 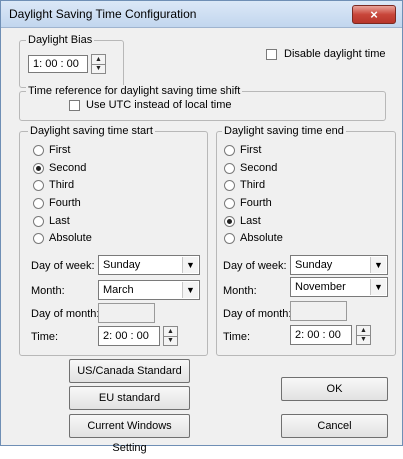 I want to click on dst-end-radio-fourth, so click(x=229, y=203).